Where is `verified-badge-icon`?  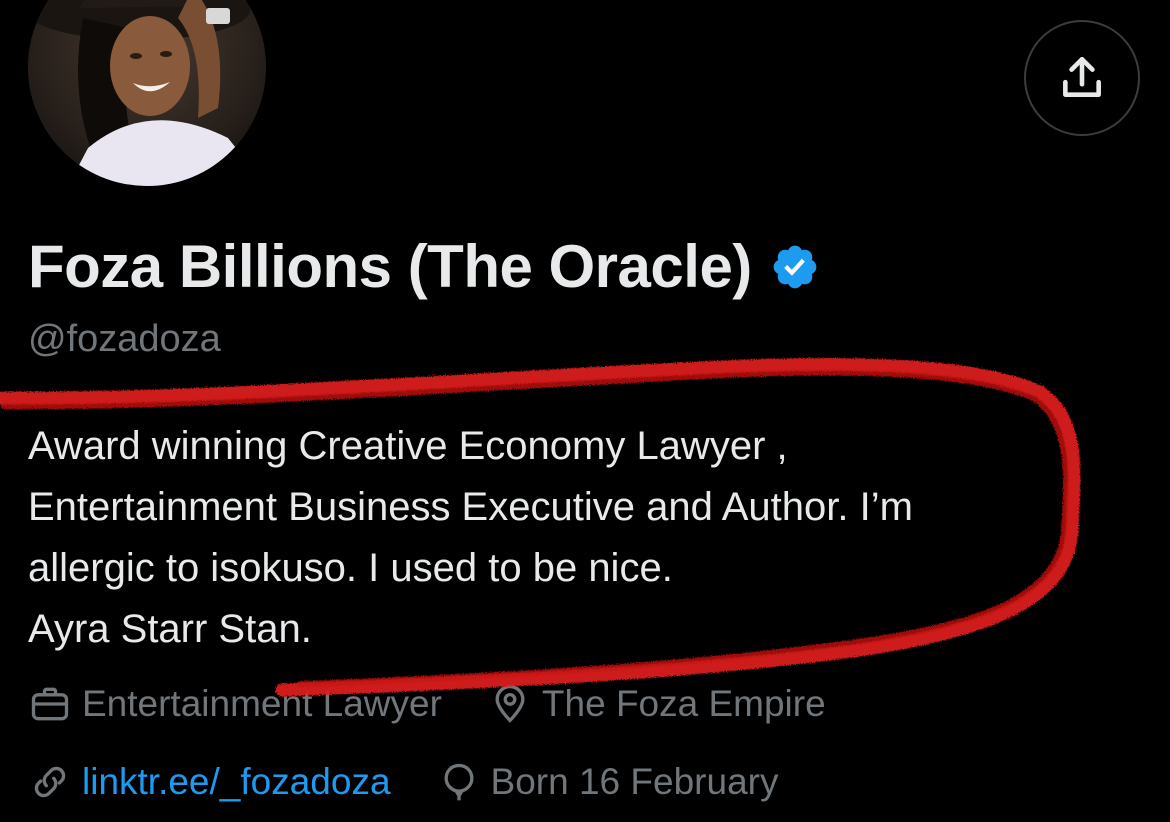 verified-badge-icon is located at coordinates (795, 267).